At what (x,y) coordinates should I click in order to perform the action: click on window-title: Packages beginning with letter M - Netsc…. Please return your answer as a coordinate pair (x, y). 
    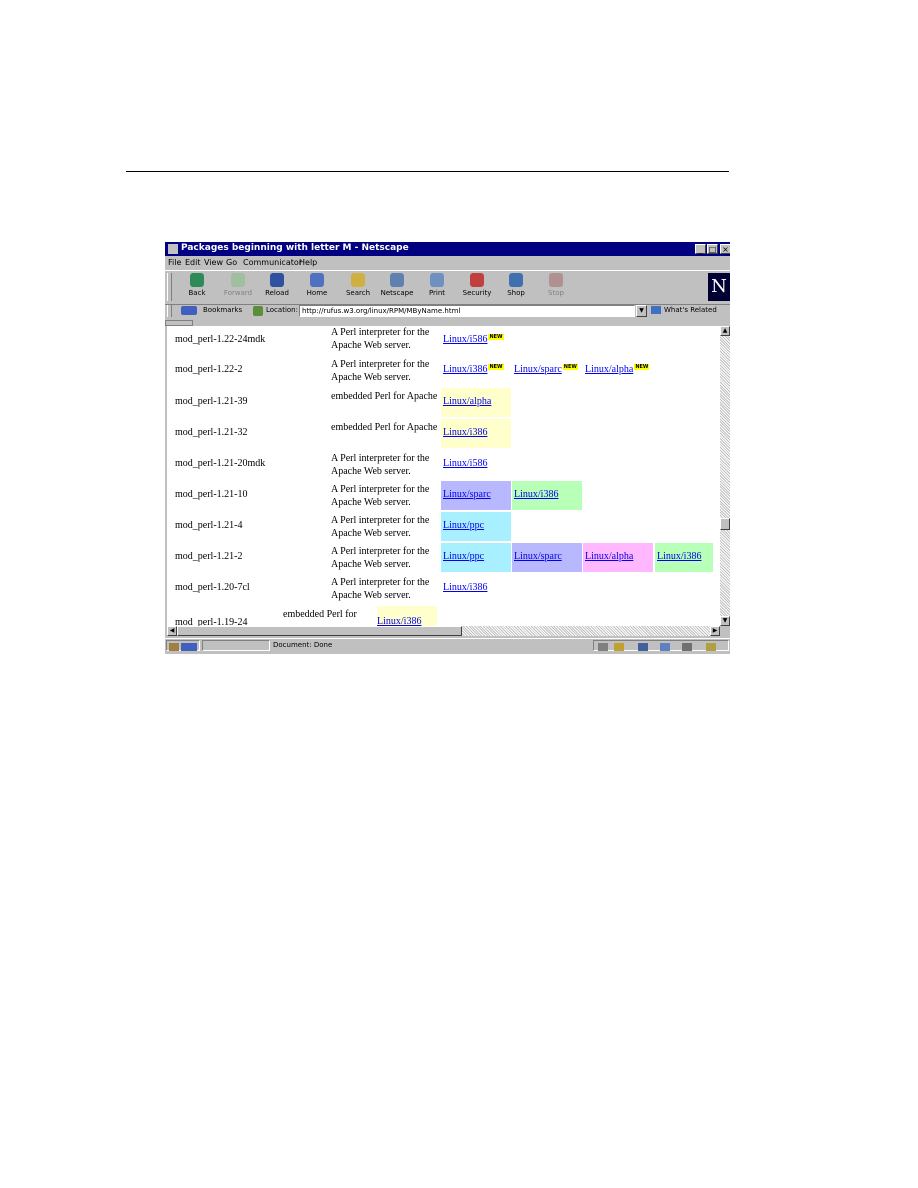
    Looking at the image, I should click on (295, 248).